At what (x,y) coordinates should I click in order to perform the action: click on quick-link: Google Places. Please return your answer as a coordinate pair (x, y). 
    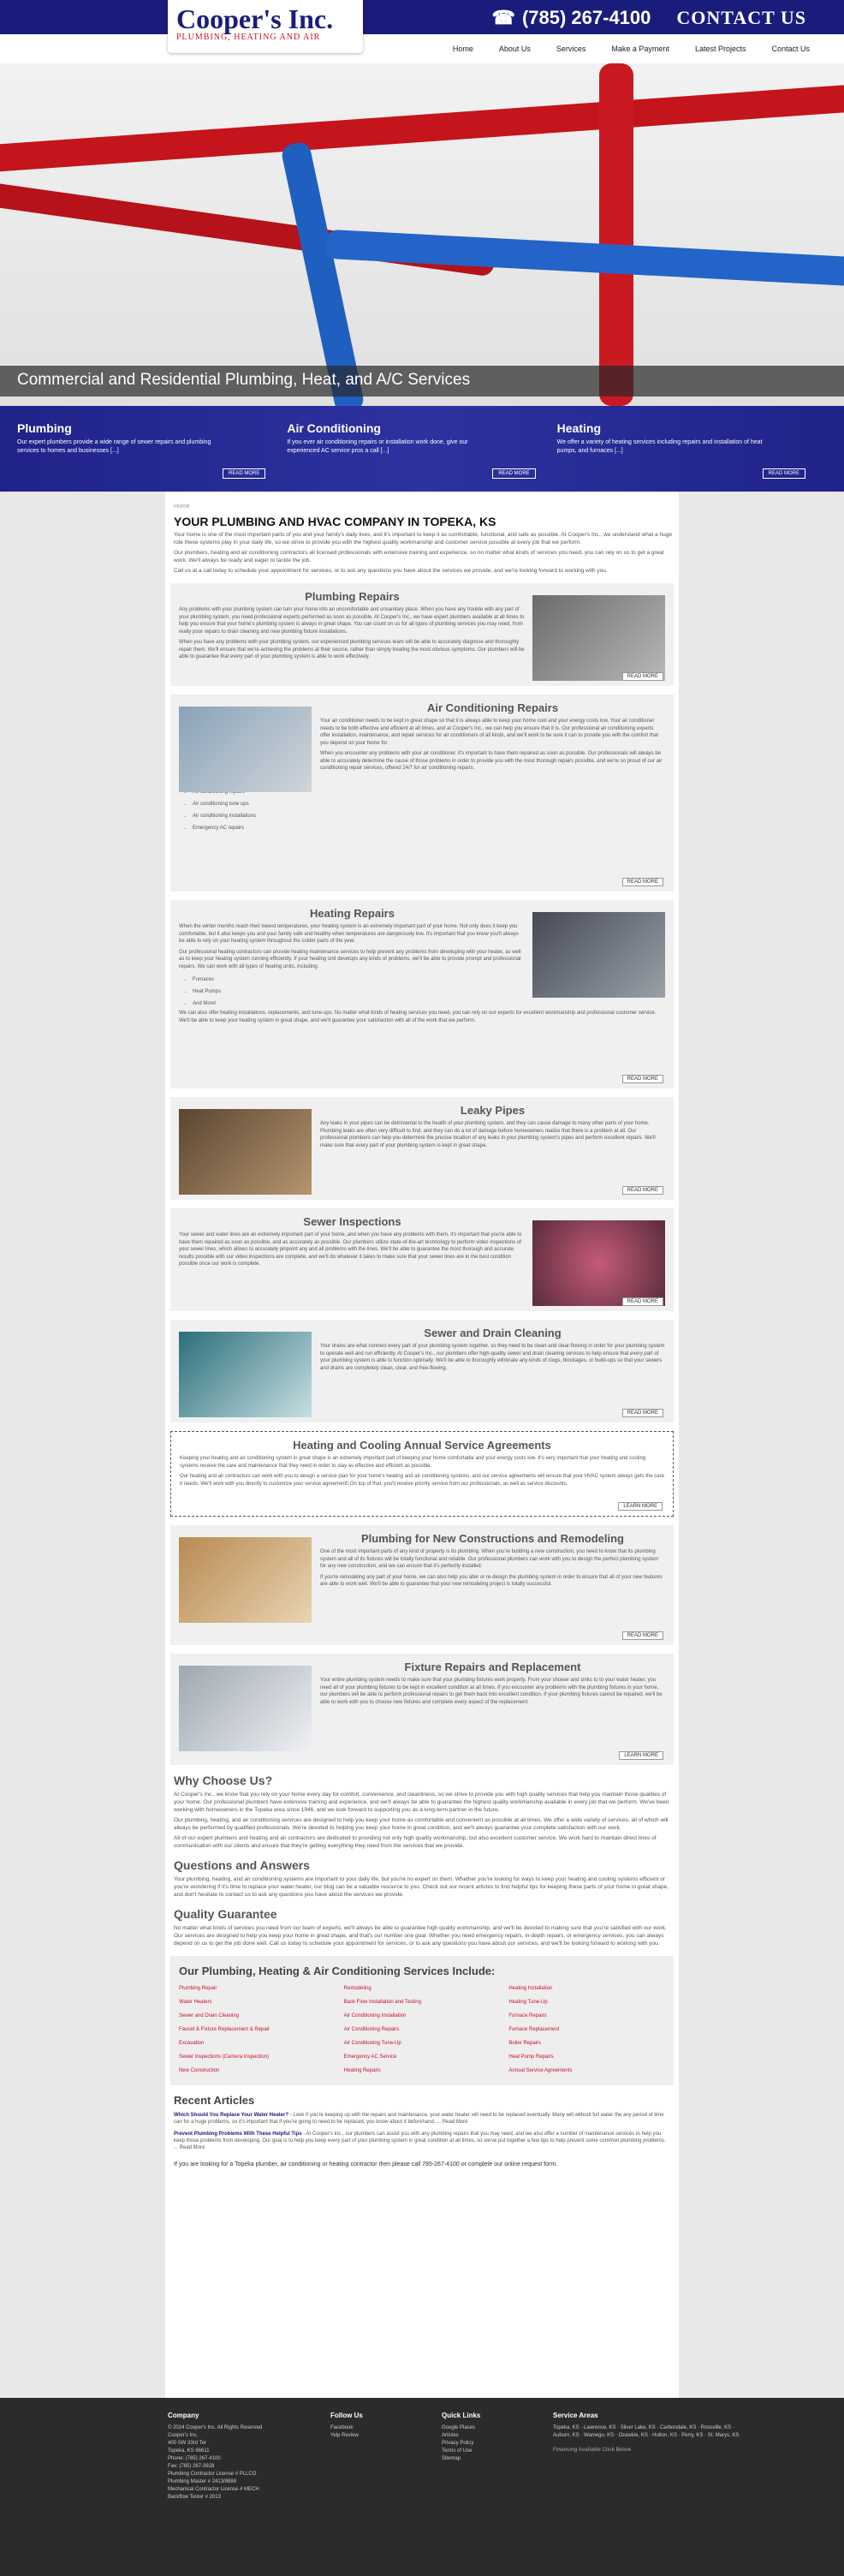
    Looking at the image, I should click on (480, 2428).